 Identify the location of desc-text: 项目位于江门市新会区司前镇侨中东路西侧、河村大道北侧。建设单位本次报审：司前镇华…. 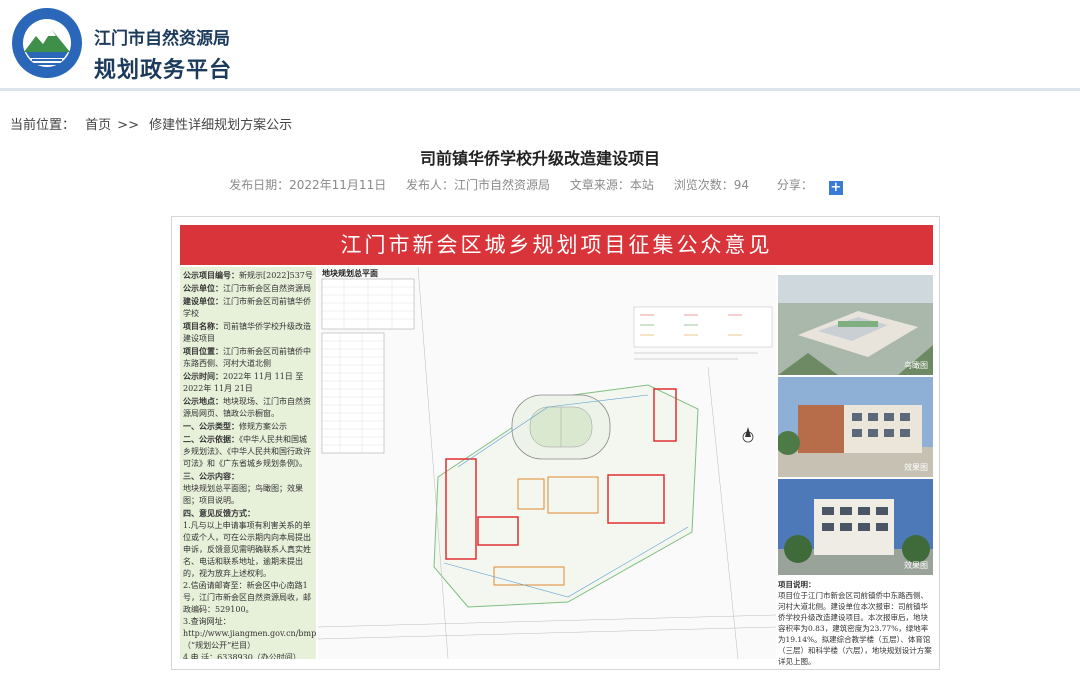
(855, 628).